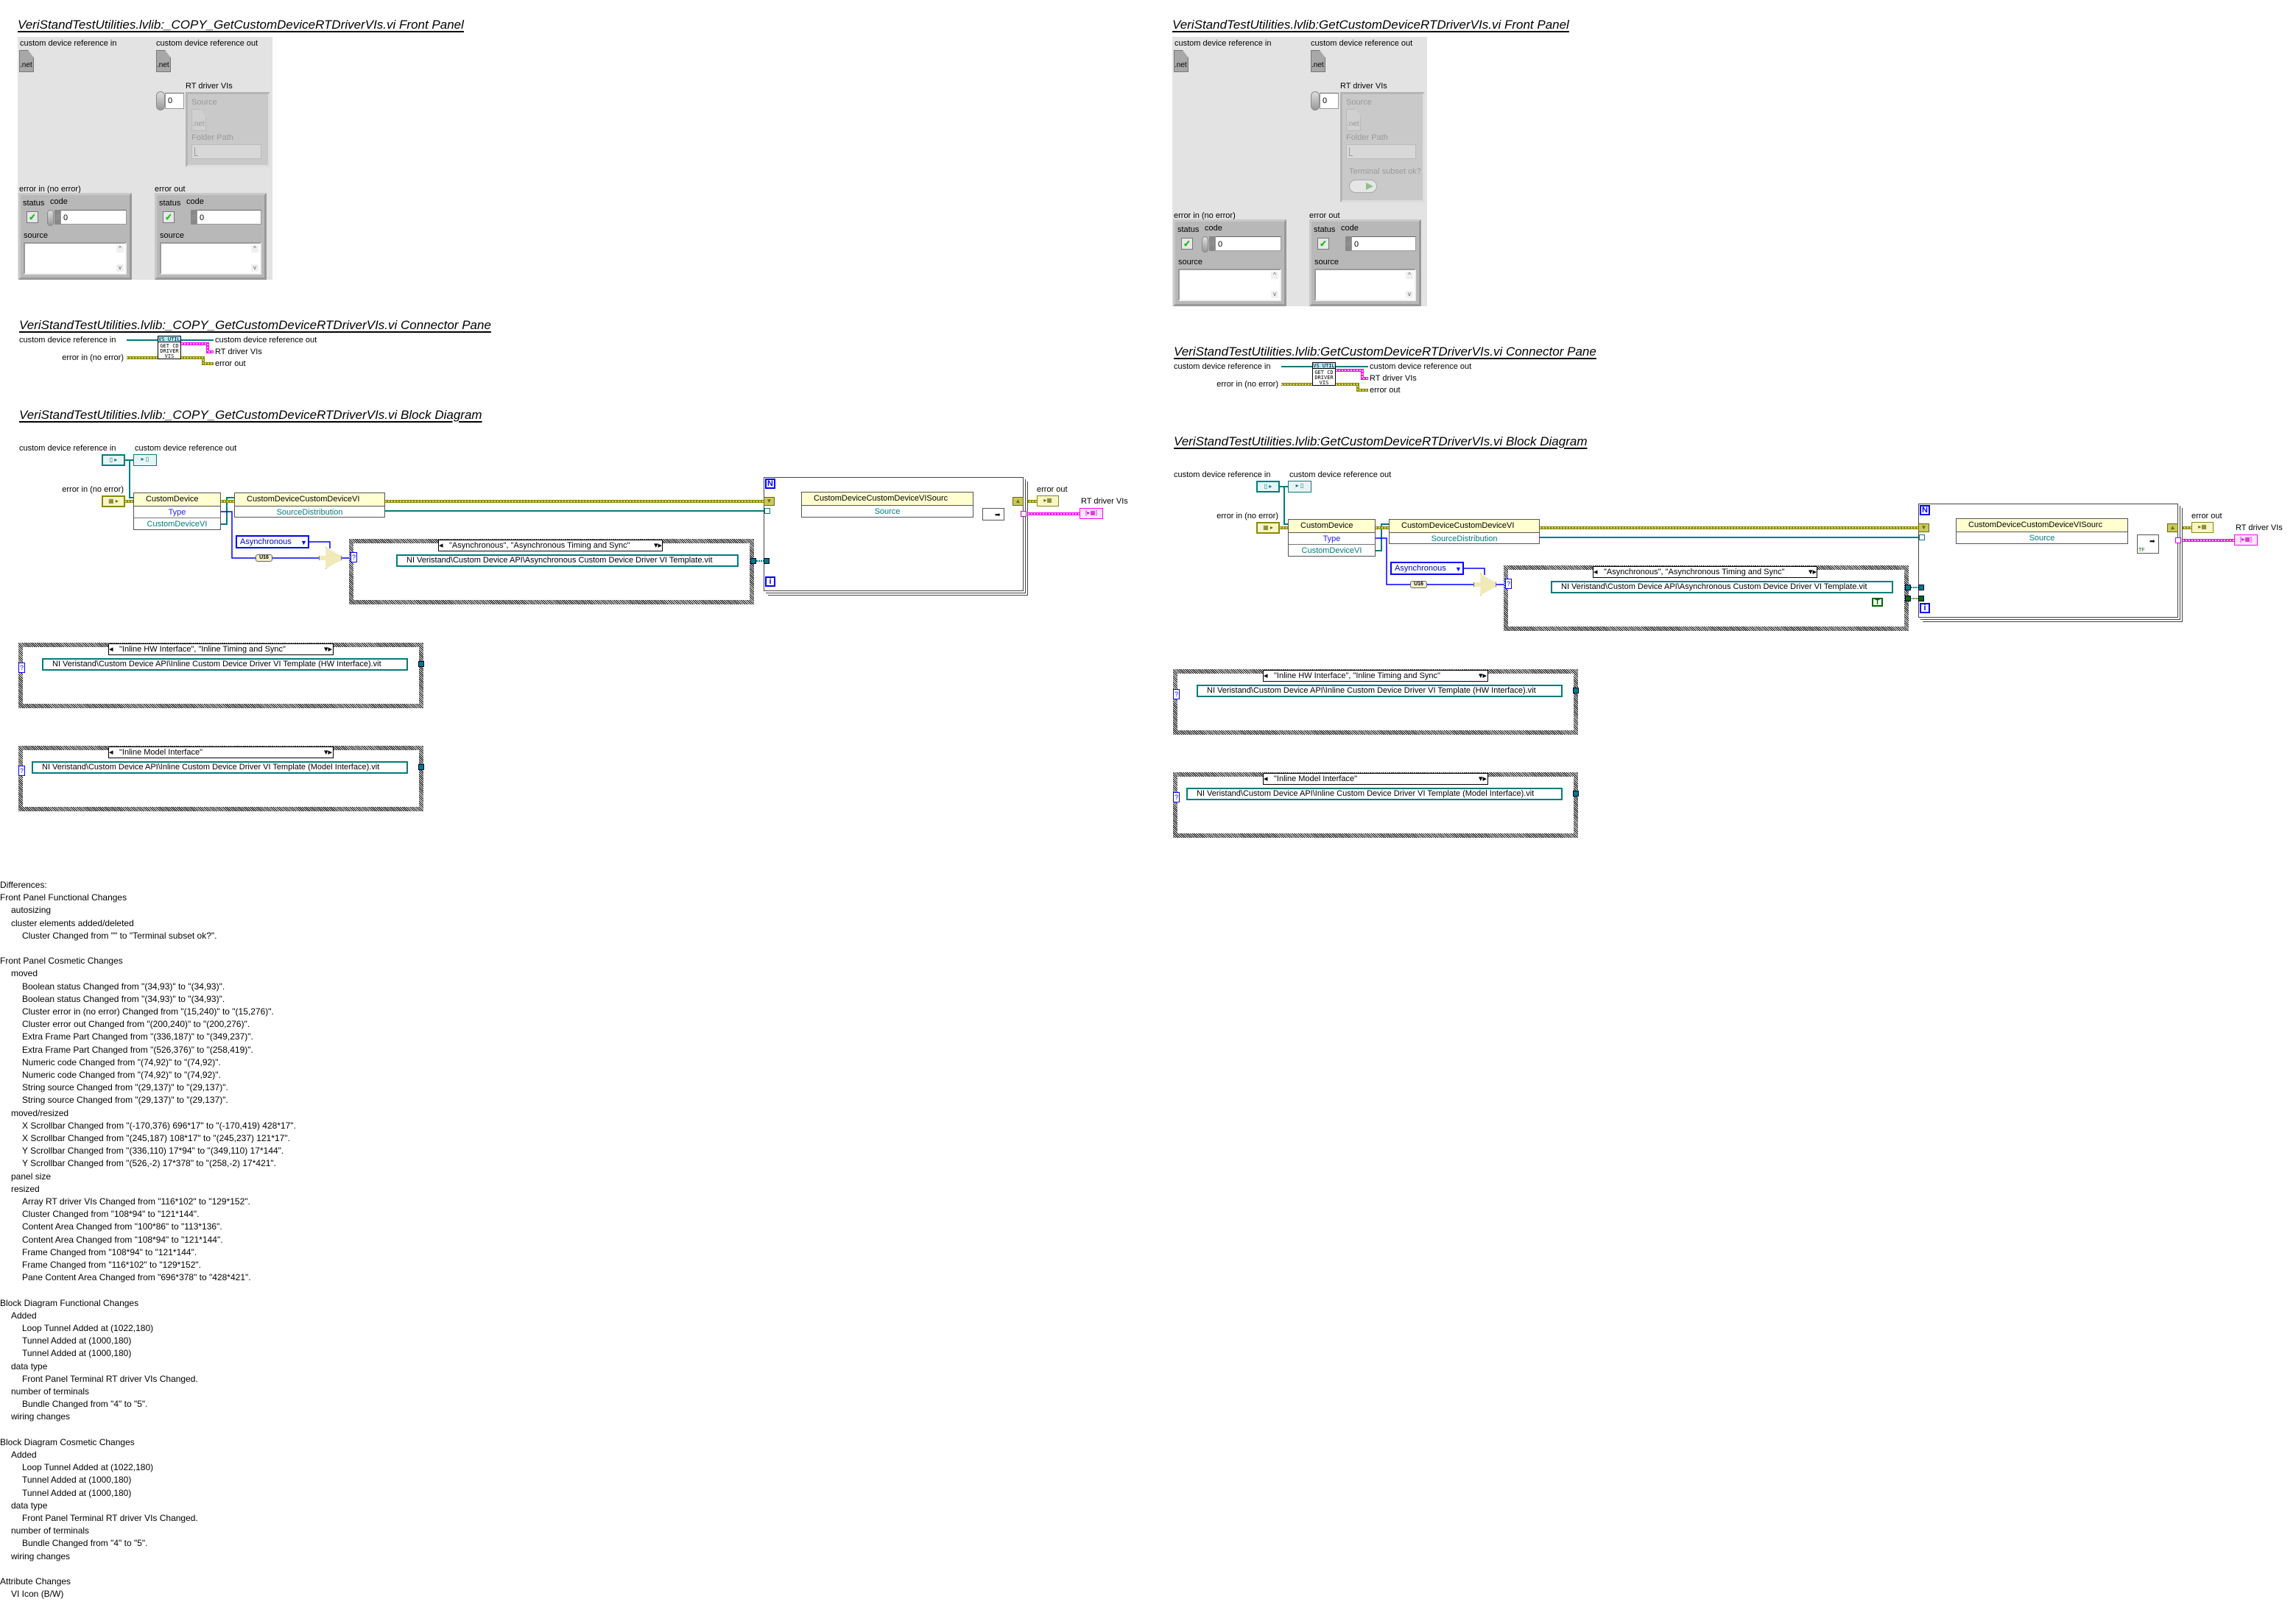 This screenshot has height=1613, width=2296. What do you see at coordinates (993, 514) in the screenshot?
I see `bundle-node: ➡` at bounding box center [993, 514].